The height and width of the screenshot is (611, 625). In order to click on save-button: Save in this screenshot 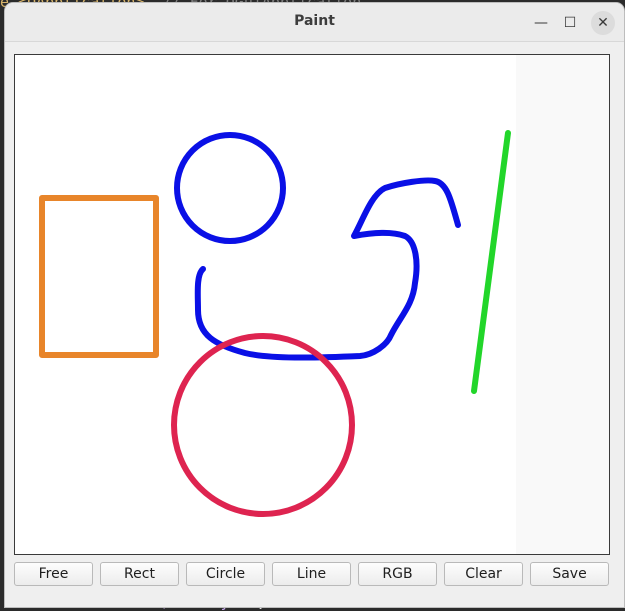, I will do `click(569, 574)`.